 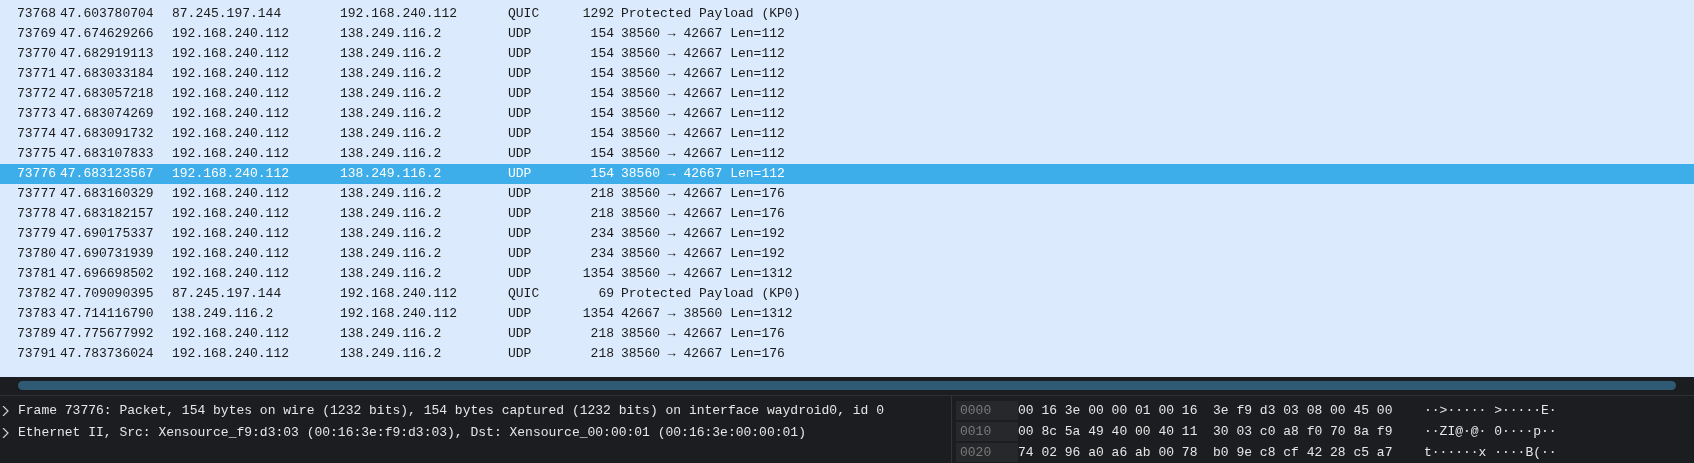 I want to click on protocol-tree-item: Ethernet II, Src: Xensource_f9:d3:03 (00:16:3e:f9:d3:03), Dst: Xensource_00:00:01 (00:16:3e:00:00:01), so click(x=412, y=433).